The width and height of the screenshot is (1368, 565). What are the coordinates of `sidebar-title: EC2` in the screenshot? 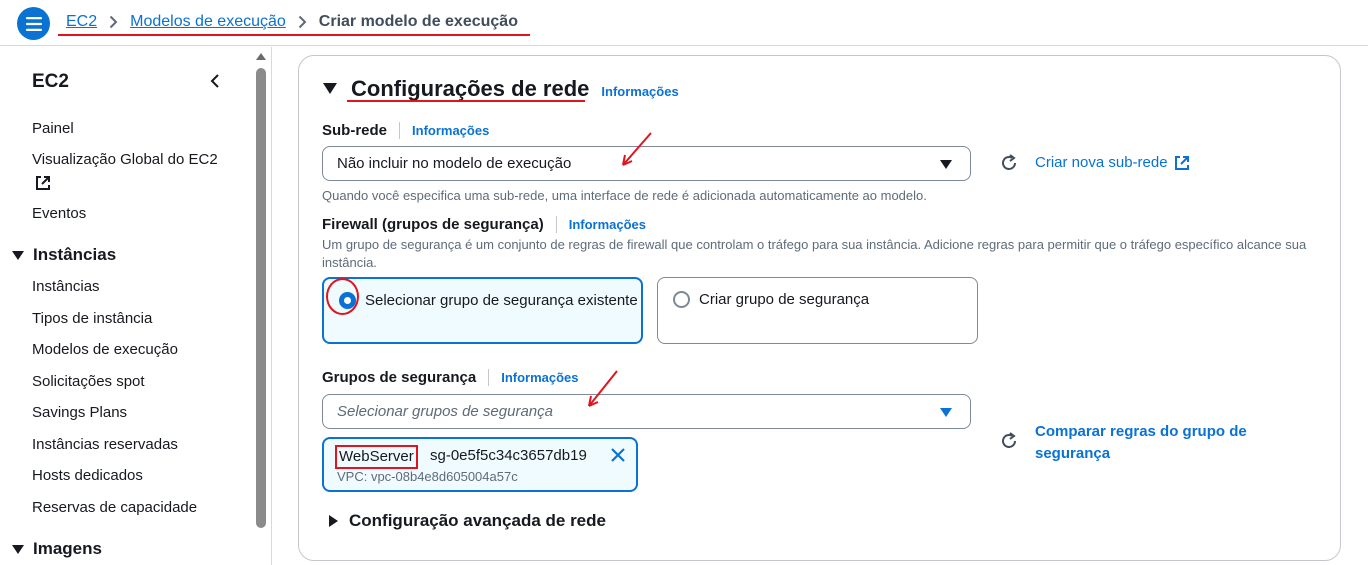 It's located at (50, 81).